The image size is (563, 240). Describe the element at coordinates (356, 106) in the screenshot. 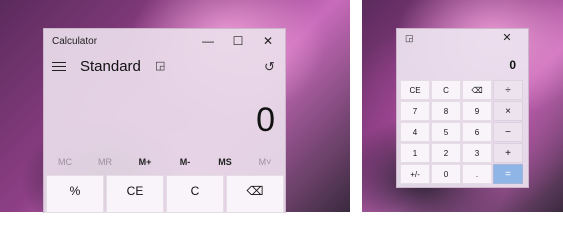

I see `divider` at that location.